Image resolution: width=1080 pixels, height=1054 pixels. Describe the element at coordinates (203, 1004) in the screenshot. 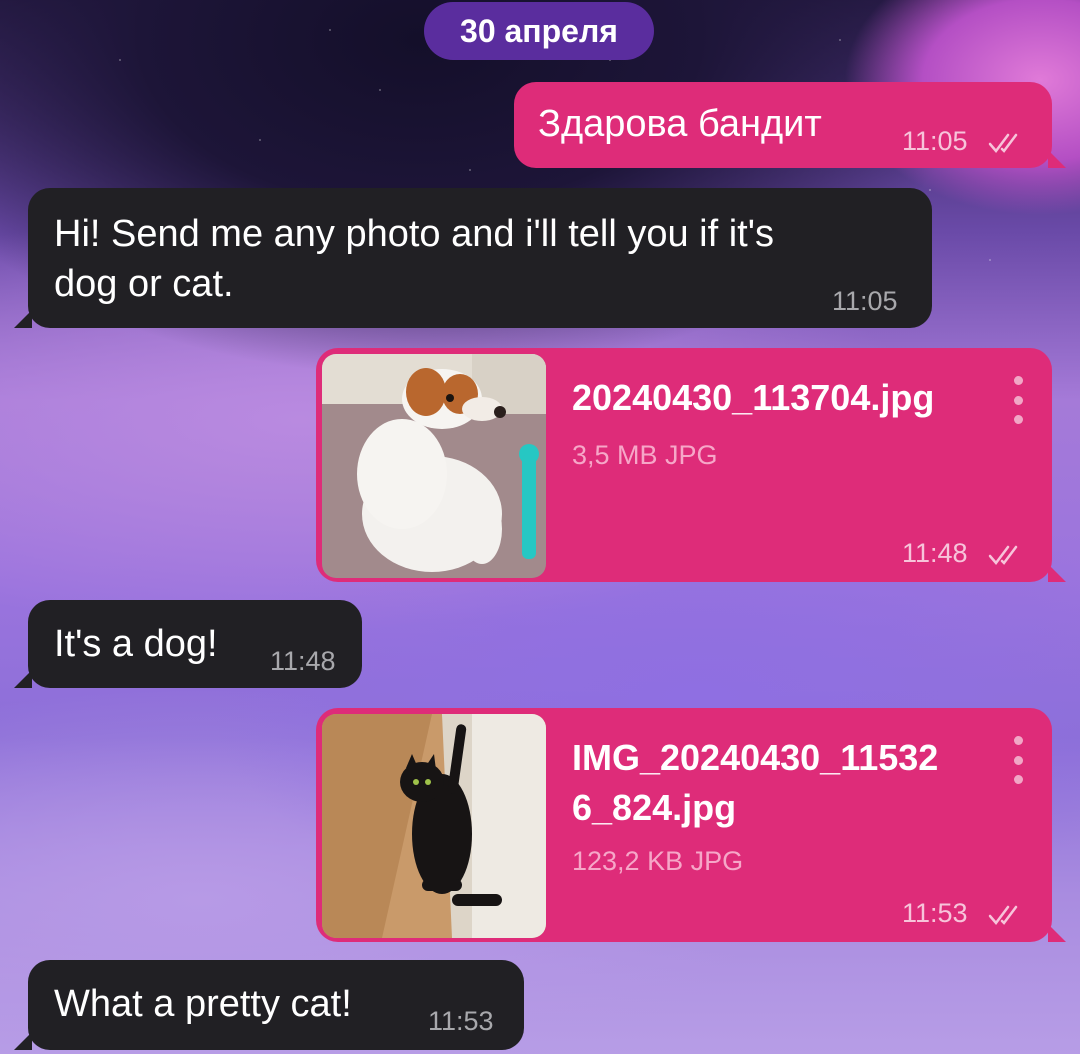

I see `message-text: What a pretty cat!` at that location.